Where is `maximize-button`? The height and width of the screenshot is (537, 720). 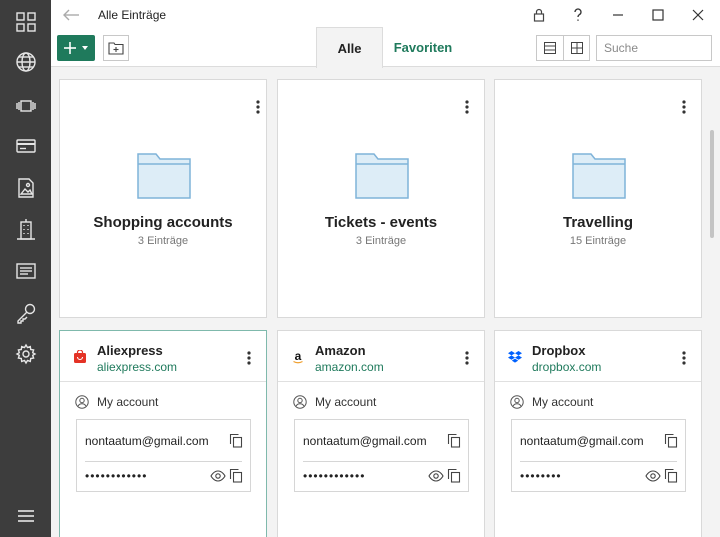
maximize-button is located at coordinates (658, 15).